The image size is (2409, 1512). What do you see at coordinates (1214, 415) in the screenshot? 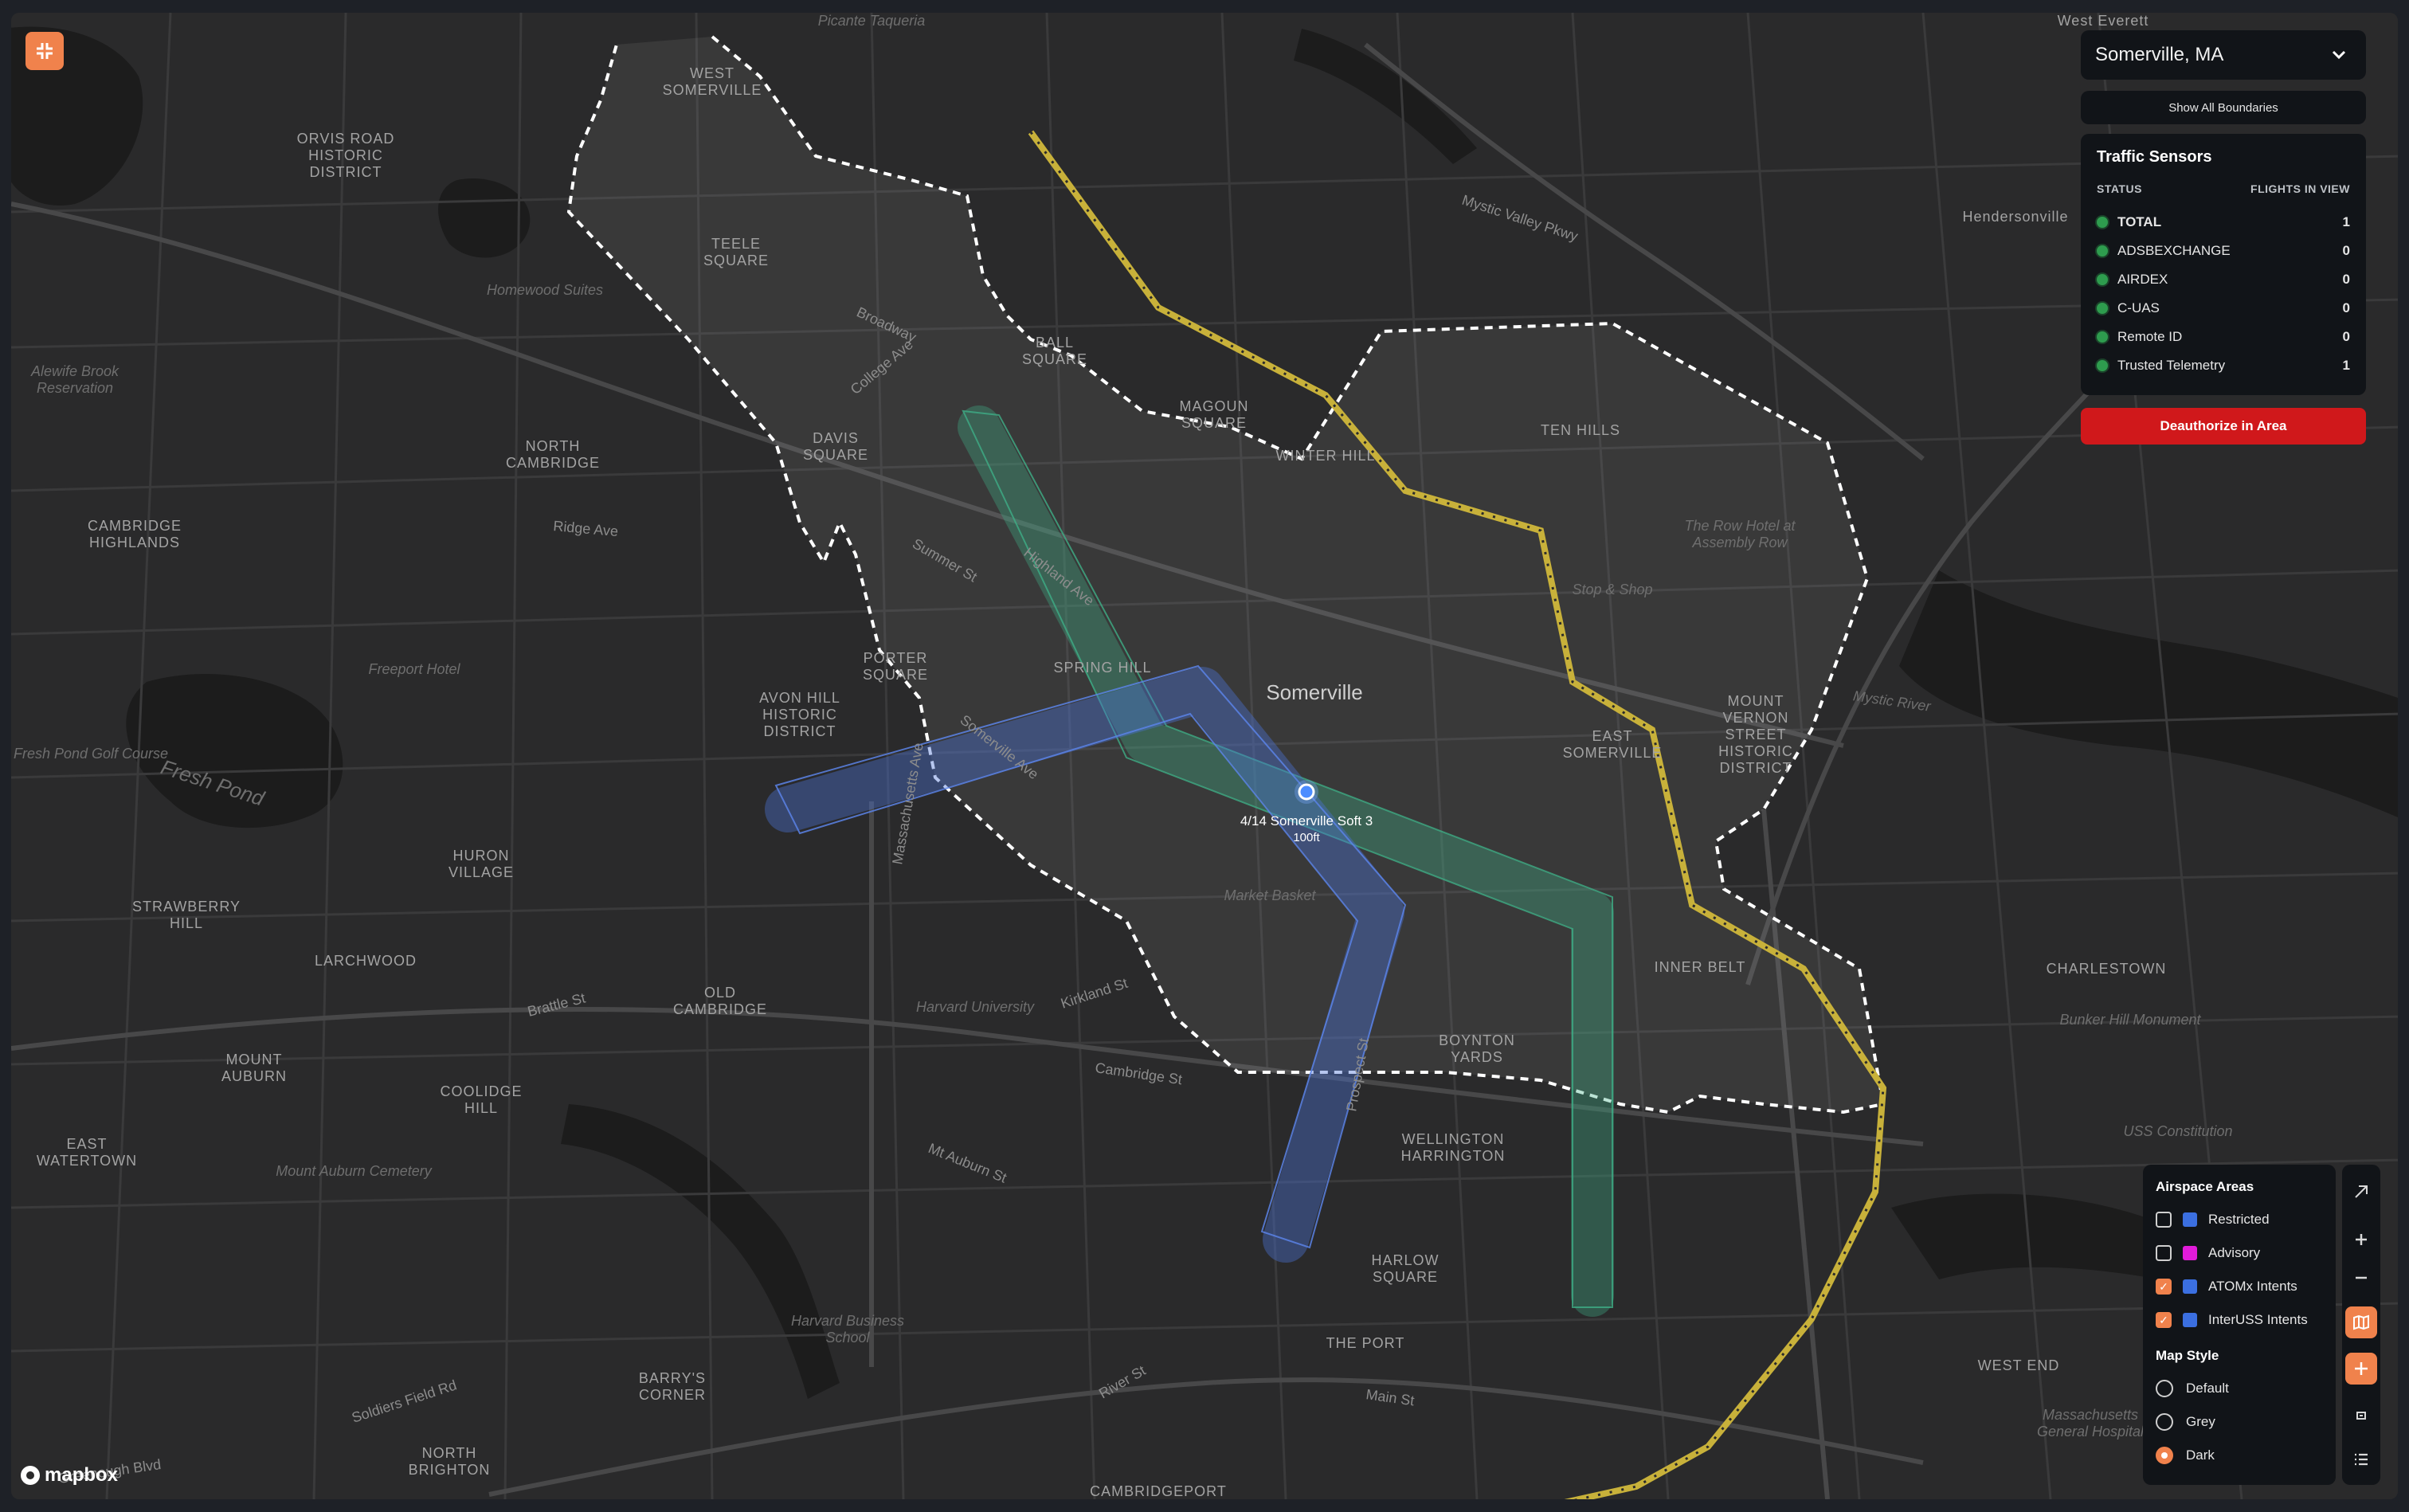
I see `place-label: MAGOUN SQUARE` at bounding box center [1214, 415].